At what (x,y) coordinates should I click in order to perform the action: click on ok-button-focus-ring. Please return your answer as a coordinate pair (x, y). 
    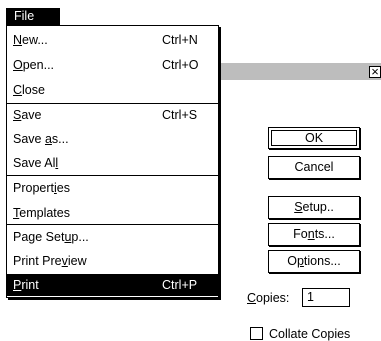
    Looking at the image, I should click on (314, 138).